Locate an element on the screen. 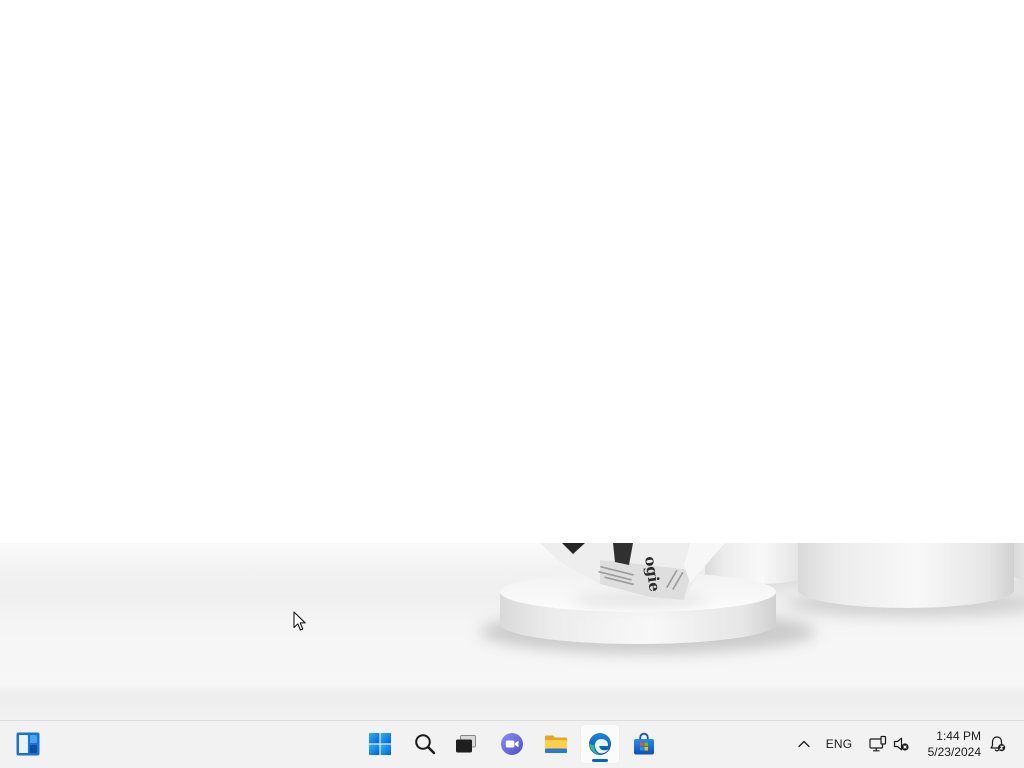  microsoft-store-icon is located at coordinates (644, 743).